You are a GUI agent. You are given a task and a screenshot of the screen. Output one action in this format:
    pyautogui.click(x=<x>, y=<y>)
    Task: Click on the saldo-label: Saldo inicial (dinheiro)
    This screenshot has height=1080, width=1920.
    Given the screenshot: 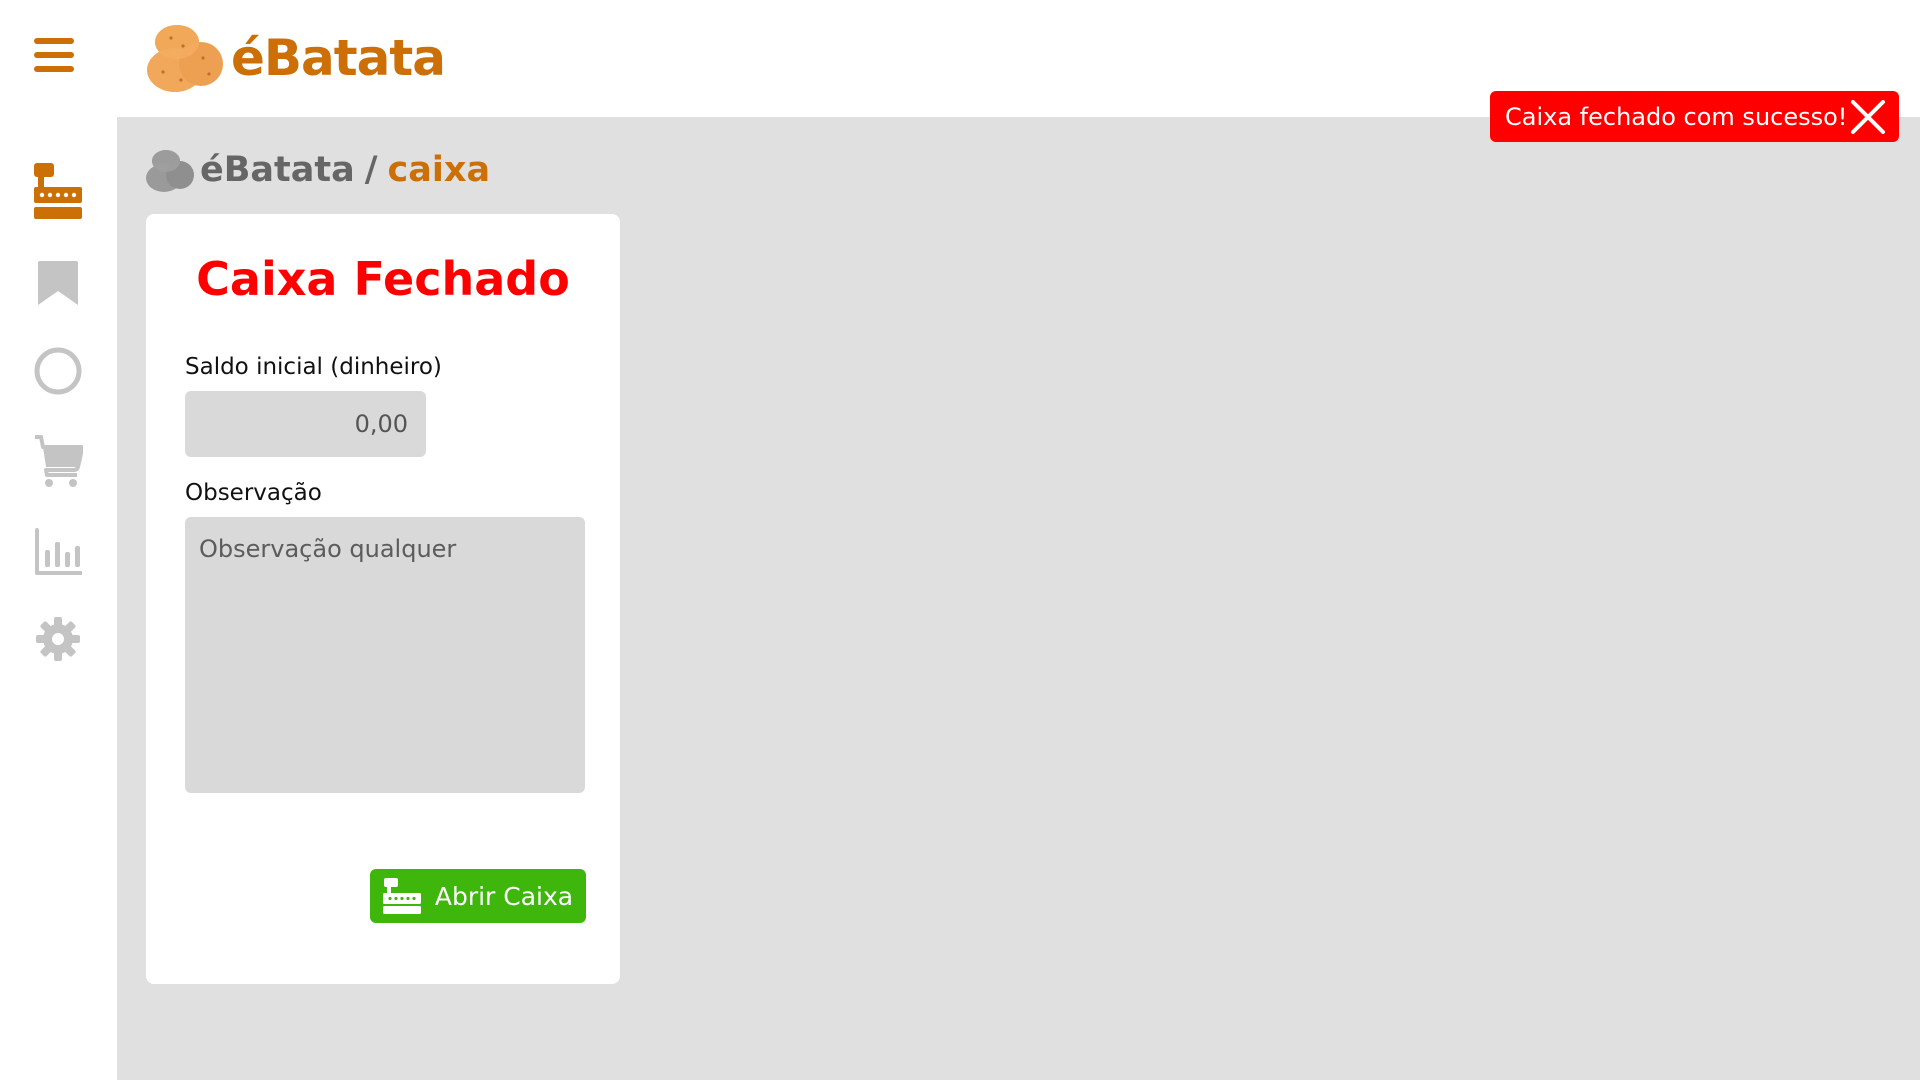 What is the action you would take?
    pyautogui.click(x=313, y=367)
    